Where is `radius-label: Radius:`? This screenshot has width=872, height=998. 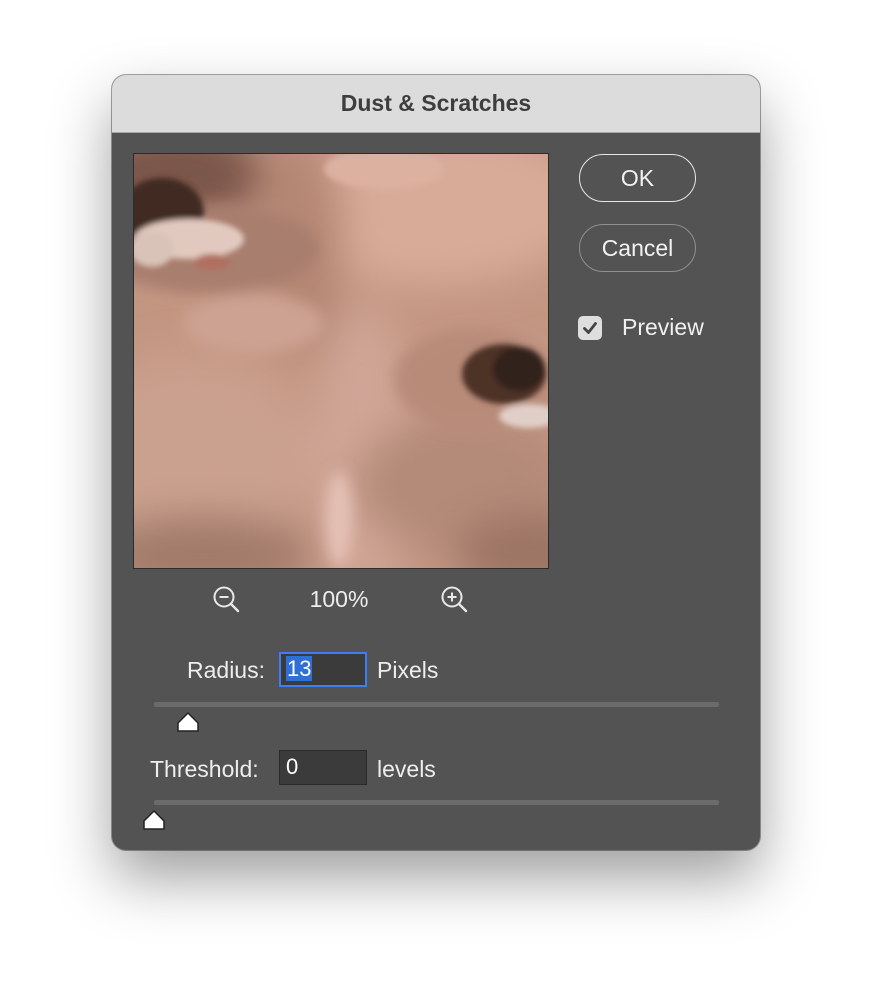
radius-label: Radius: is located at coordinates (226, 670).